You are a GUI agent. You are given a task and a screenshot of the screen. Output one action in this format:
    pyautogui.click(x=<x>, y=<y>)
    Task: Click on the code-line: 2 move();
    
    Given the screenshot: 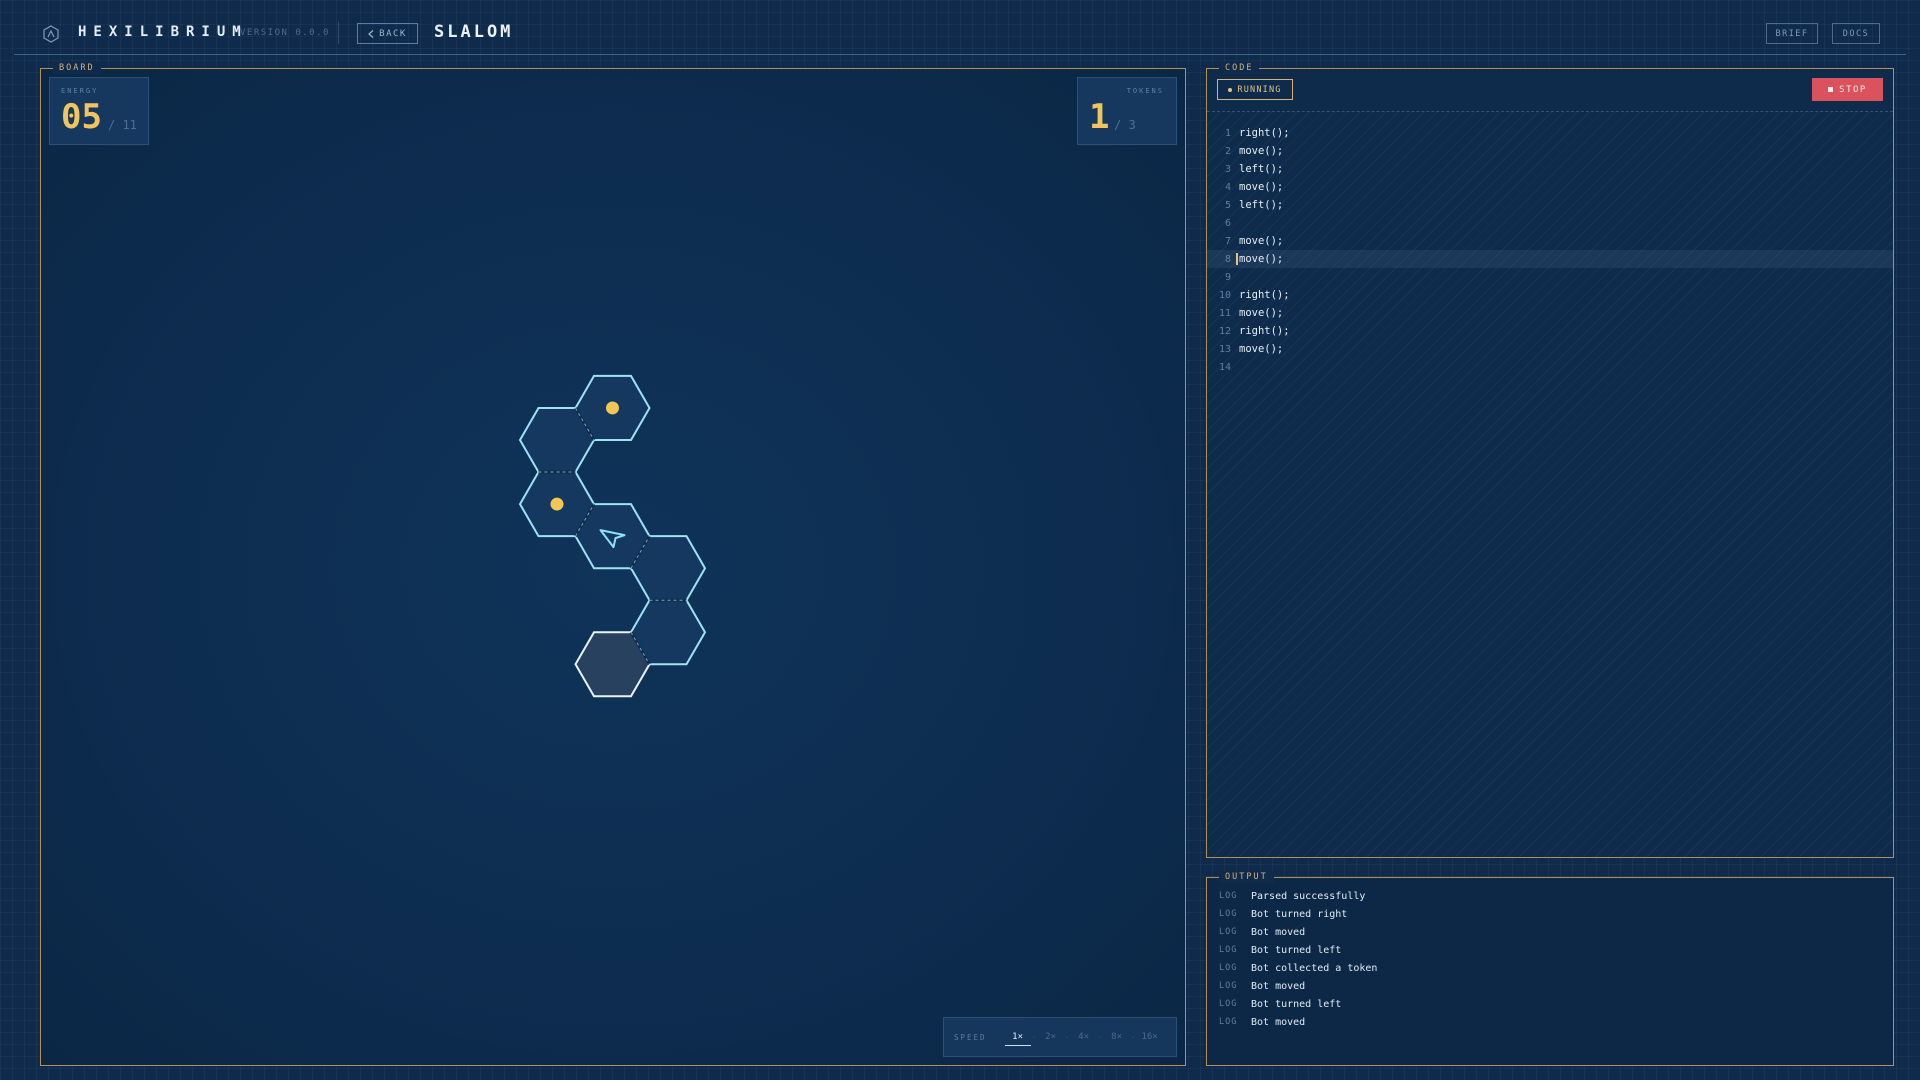 What is the action you would take?
    pyautogui.click(x=1550, y=151)
    